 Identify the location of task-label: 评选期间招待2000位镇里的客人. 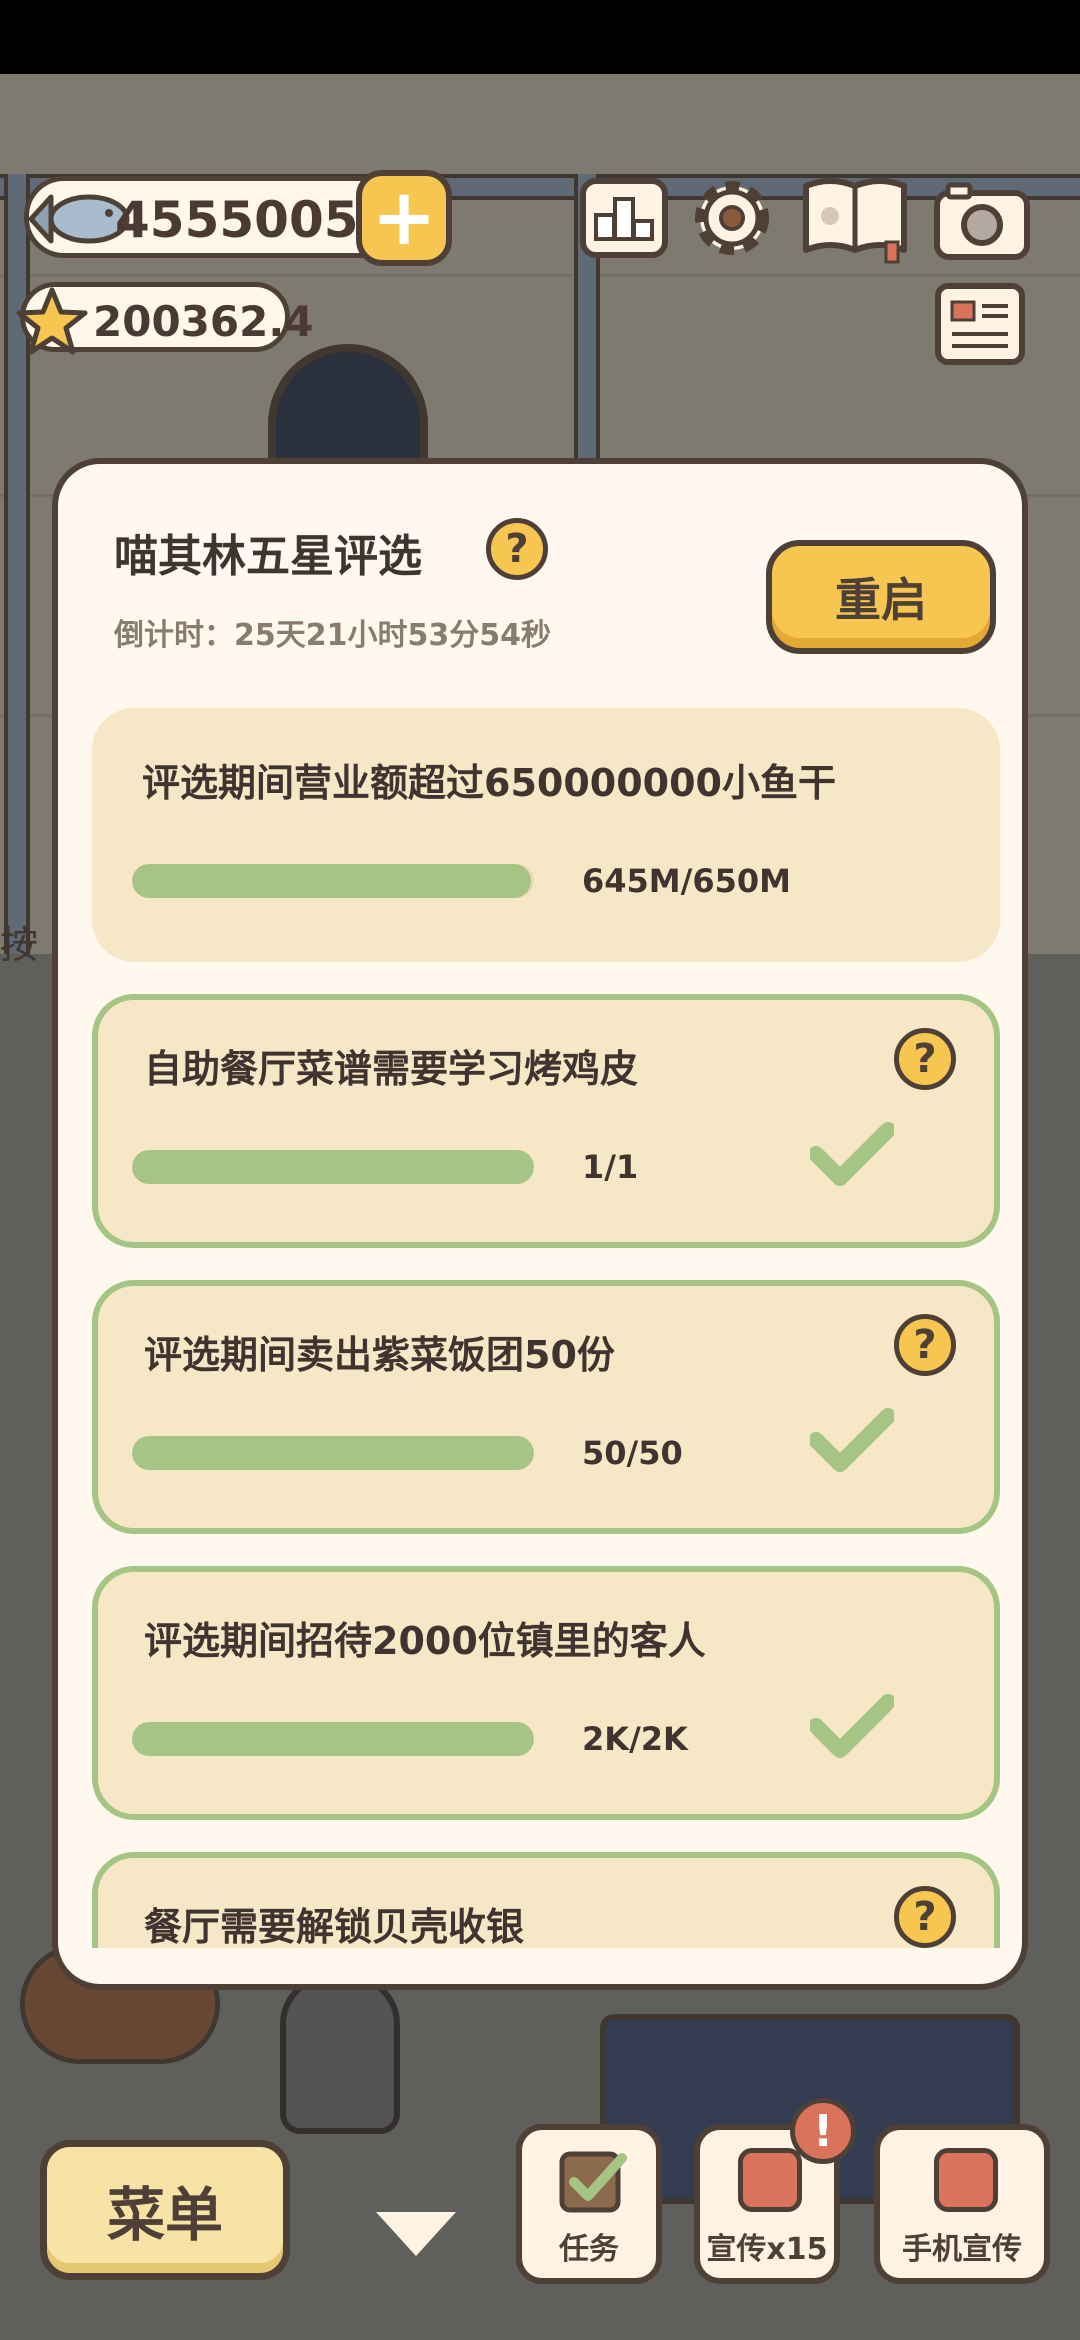
(425, 1641).